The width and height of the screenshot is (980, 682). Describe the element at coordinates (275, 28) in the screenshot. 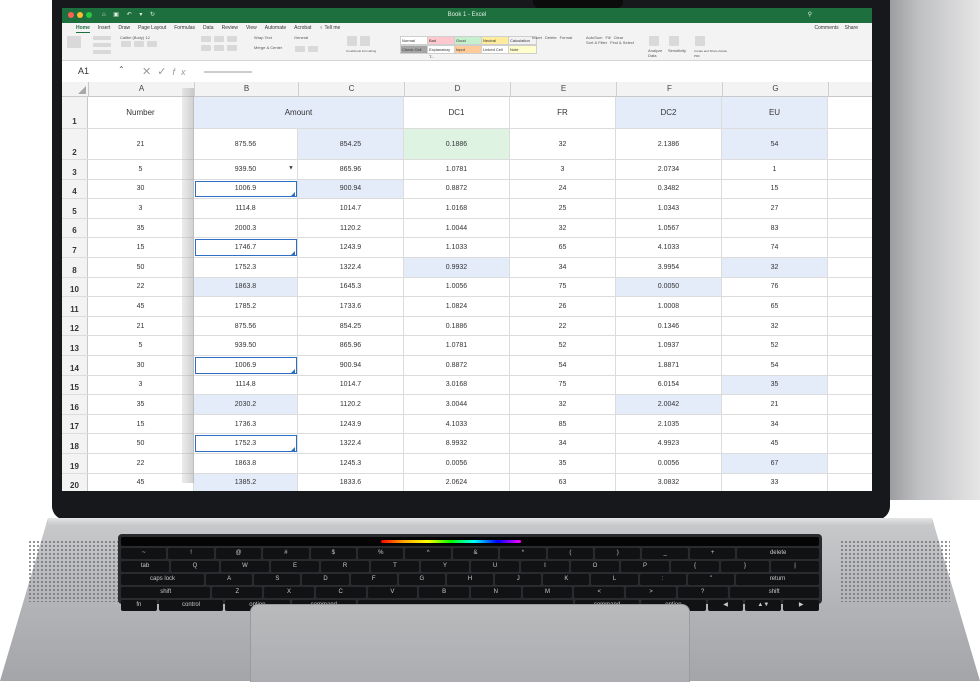

I see `tab-8: Automate` at that location.